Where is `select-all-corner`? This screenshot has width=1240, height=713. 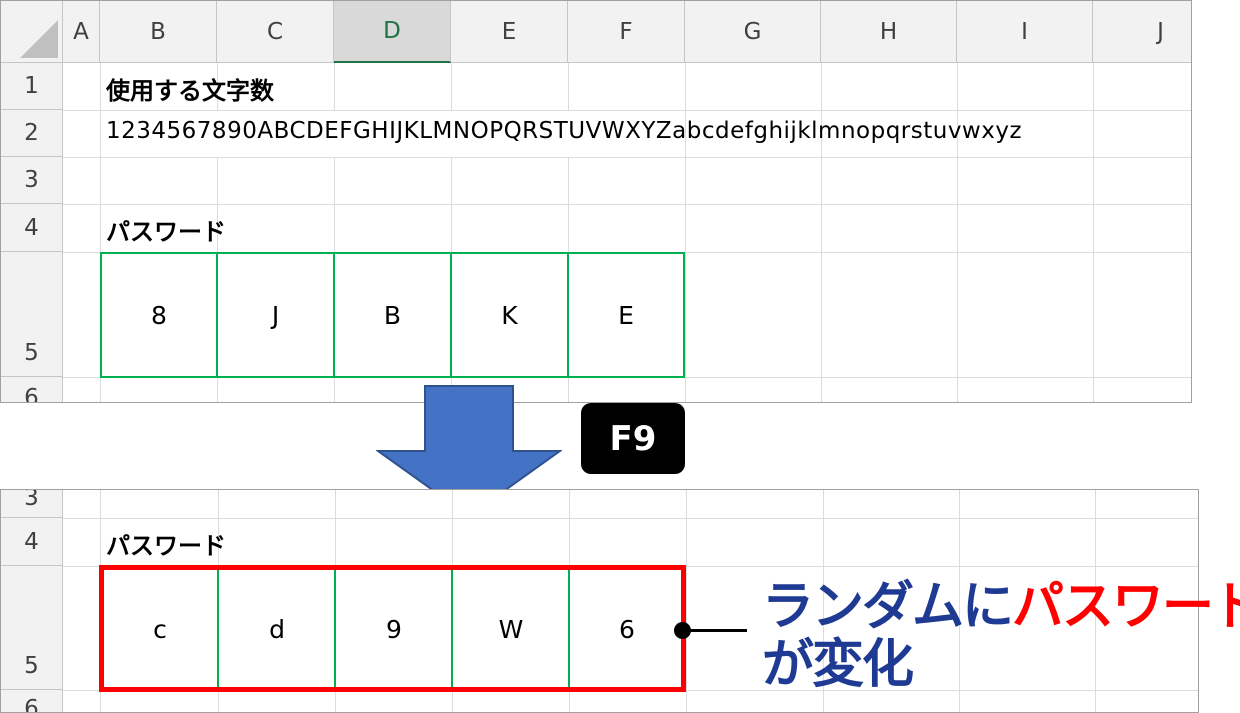
select-all-corner is located at coordinates (32, 32).